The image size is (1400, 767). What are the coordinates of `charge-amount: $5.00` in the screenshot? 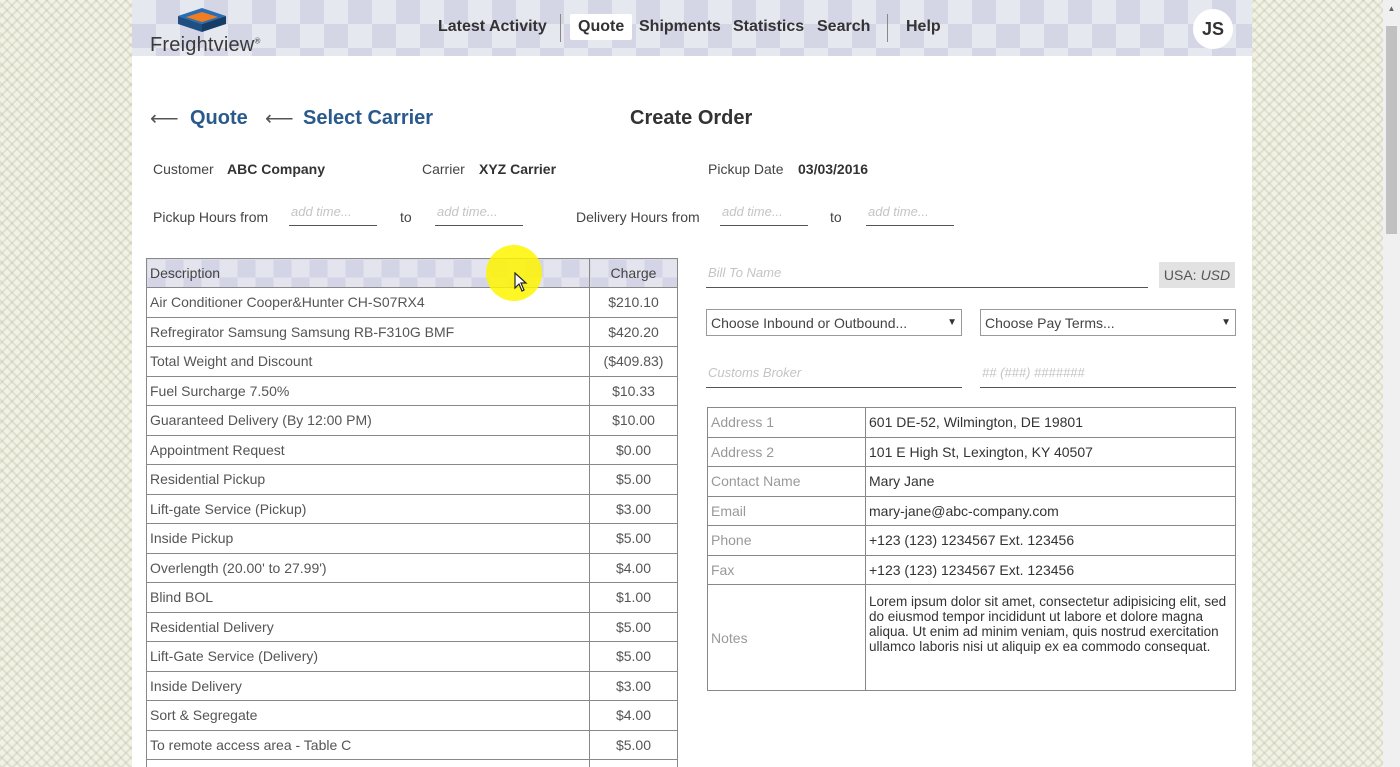 It's located at (633, 479).